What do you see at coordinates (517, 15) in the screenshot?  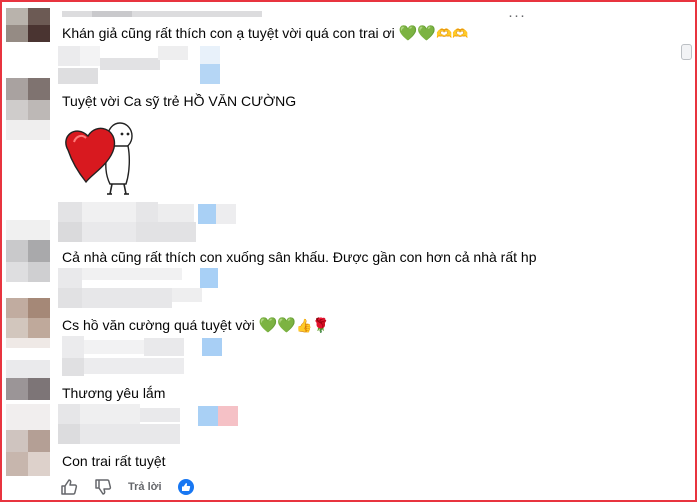 I see `more-options-button: ···` at bounding box center [517, 15].